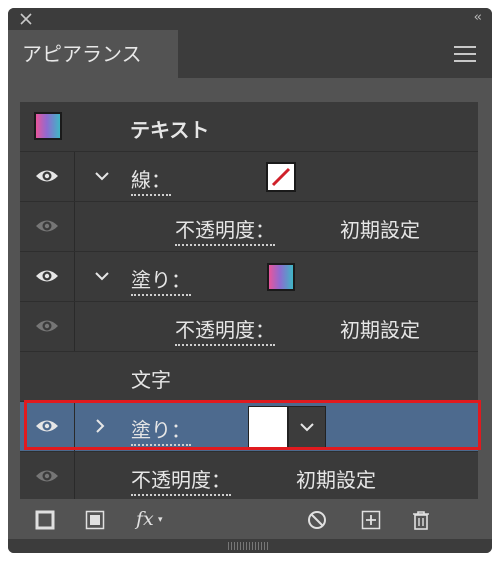 The width and height of the screenshot is (500, 568). What do you see at coordinates (45, 520) in the screenshot?
I see `add-new-stroke-icon` at bounding box center [45, 520].